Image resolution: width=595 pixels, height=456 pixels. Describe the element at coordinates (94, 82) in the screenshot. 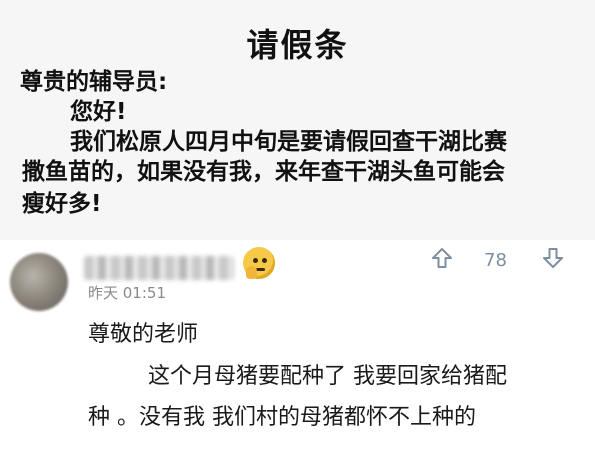

I see `note-salutation: 尊贵的辅导员:` at that location.